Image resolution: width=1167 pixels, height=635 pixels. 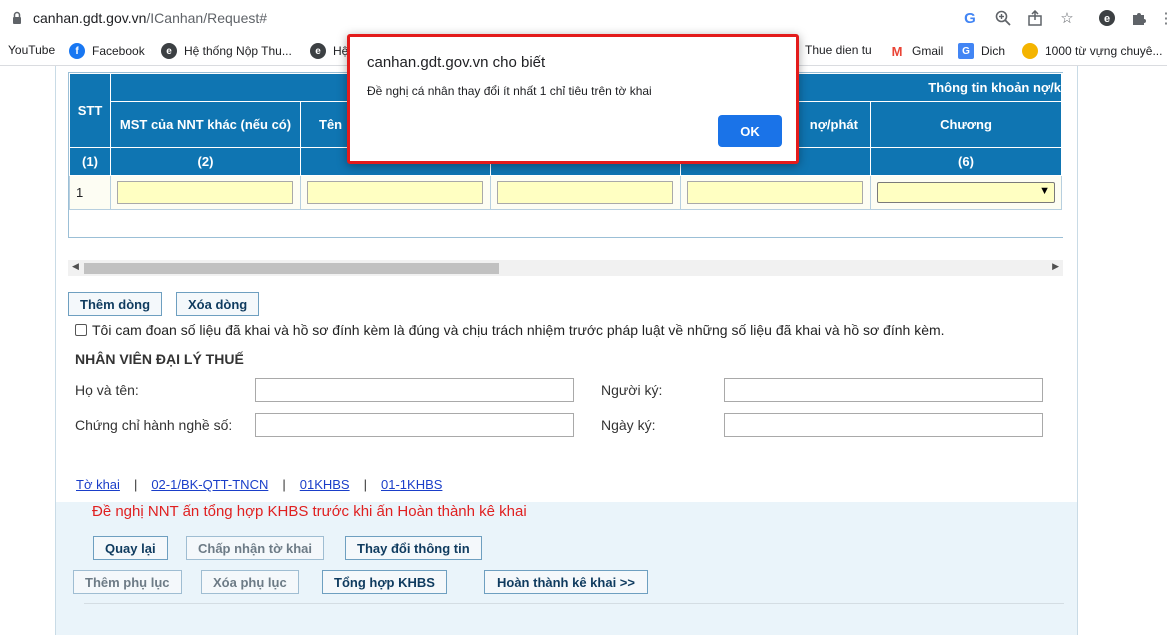 I want to click on bookmark-label: Gmail, so click(x=928, y=51).